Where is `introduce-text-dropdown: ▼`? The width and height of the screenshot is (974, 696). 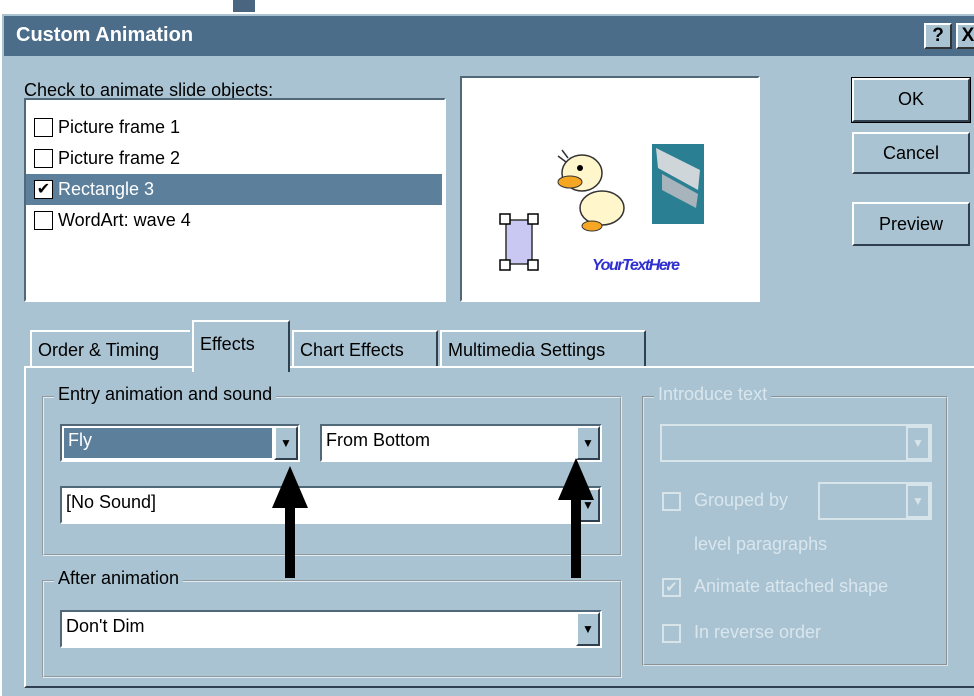
introduce-text-dropdown: ▼ is located at coordinates (796, 443).